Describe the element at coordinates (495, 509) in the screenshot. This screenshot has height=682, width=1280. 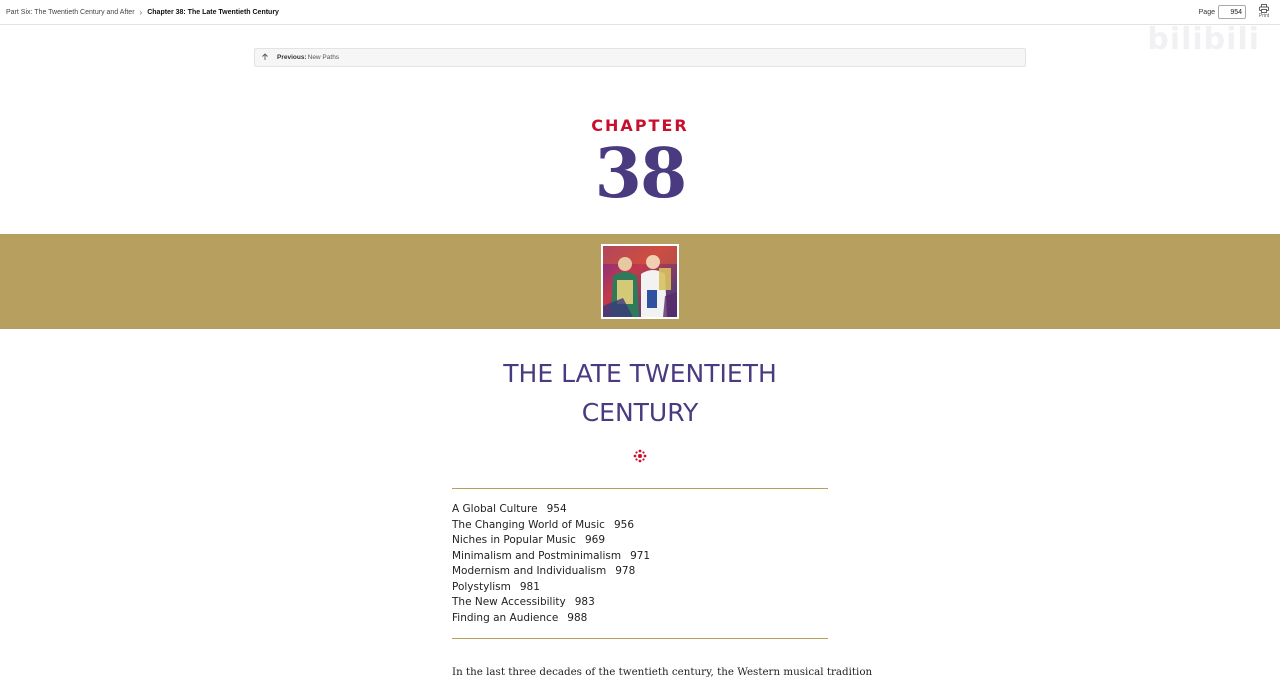
I see `toc-item-label: A Global Culture` at that location.